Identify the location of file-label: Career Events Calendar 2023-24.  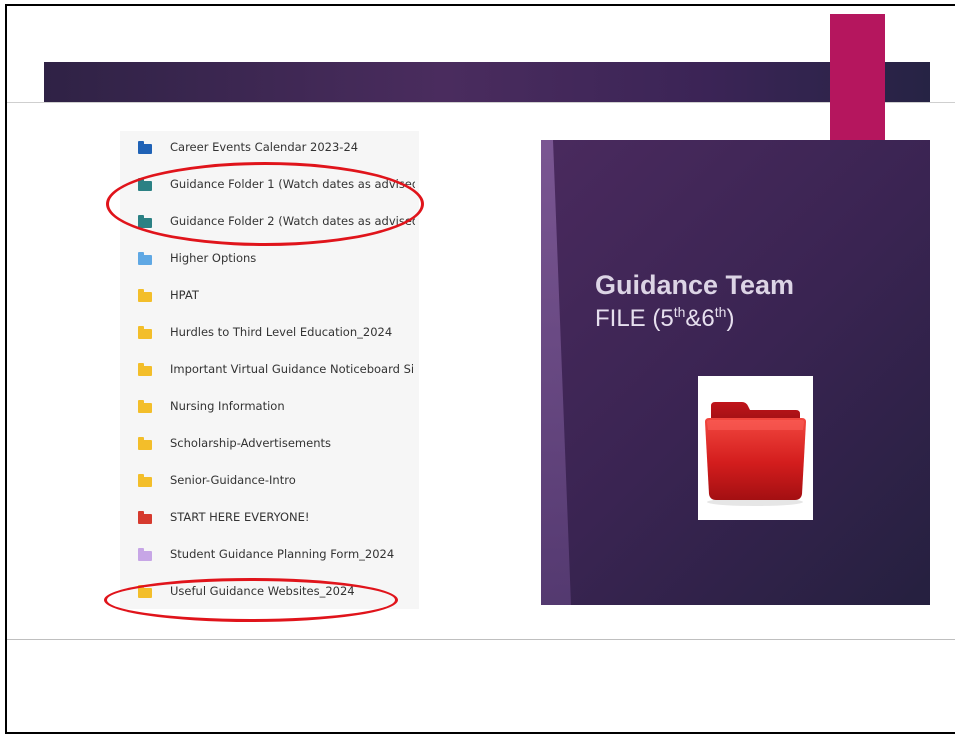
(264, 147).